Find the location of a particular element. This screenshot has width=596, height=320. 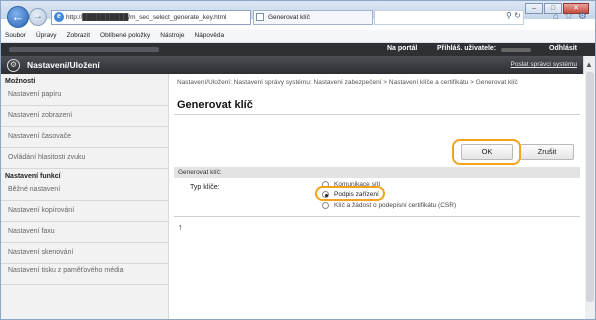

tab-page-icon is located at coordinates (260, 17).